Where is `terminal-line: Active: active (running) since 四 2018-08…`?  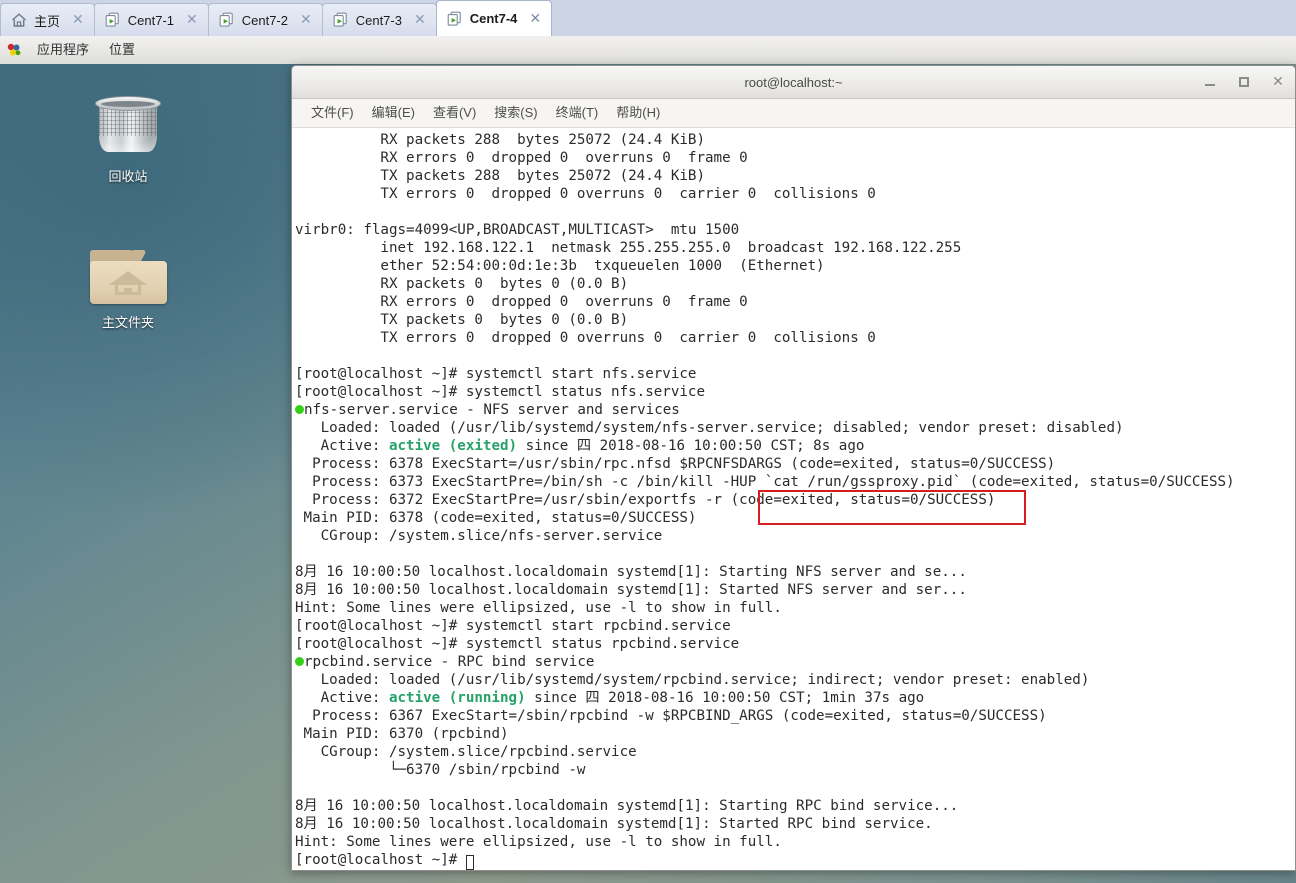
terminal-line: Active: active (running) since 四 2018-08… is located at coordinates (610, 698).